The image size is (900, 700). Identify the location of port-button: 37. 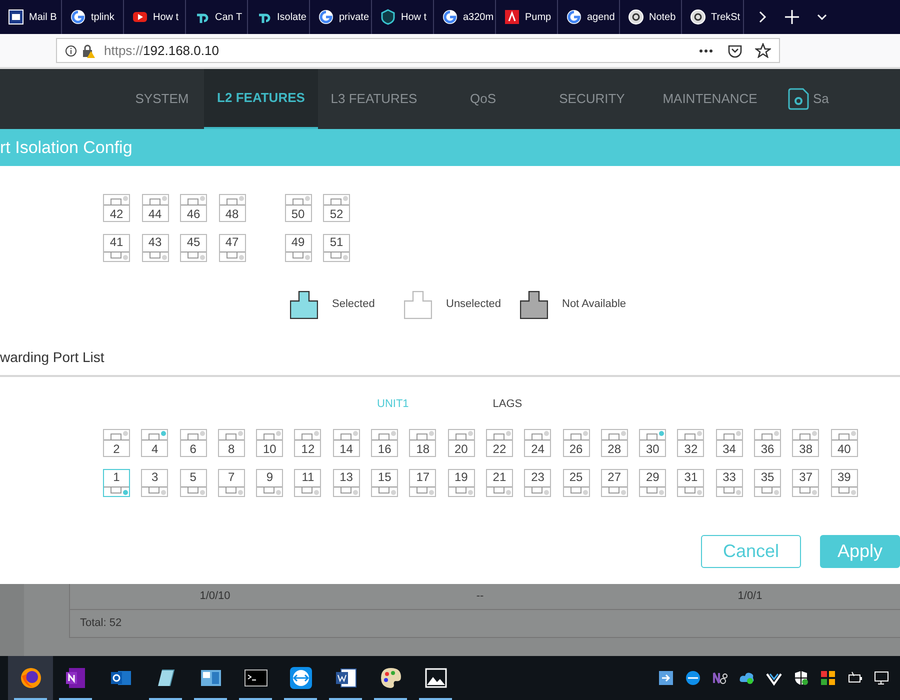
(806, 483).